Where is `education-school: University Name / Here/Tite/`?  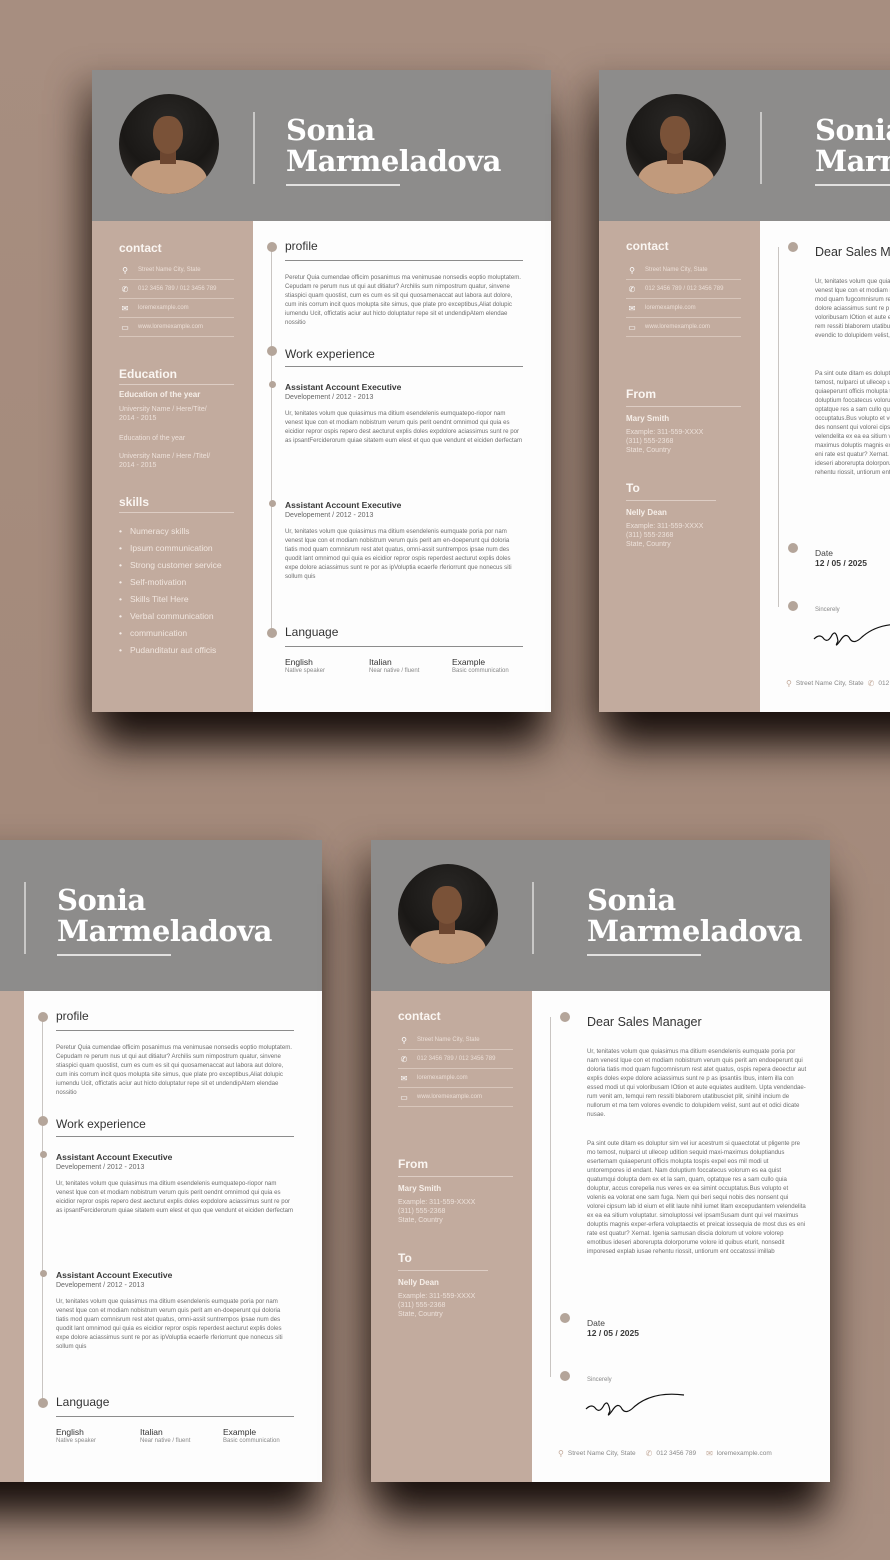
education-school: University Name / Here/Tite/ is located at coordinates (163, 409).